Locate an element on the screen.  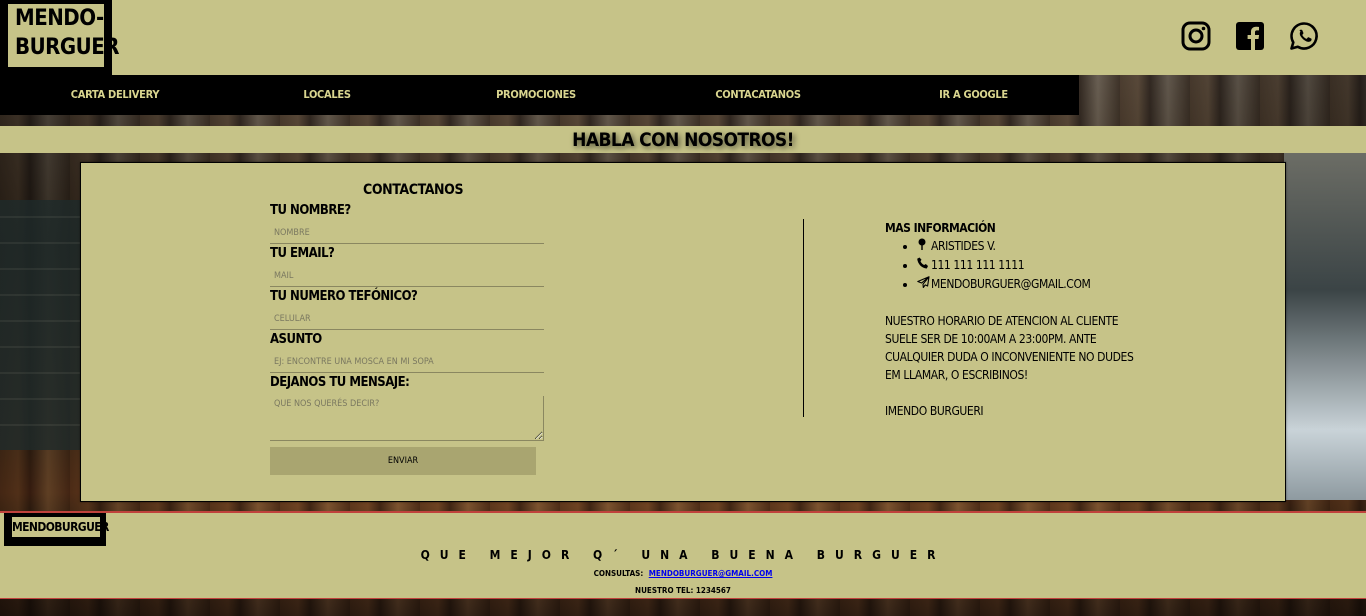
logo: MENDO- BURGUER is located at coordinates (59, 37).